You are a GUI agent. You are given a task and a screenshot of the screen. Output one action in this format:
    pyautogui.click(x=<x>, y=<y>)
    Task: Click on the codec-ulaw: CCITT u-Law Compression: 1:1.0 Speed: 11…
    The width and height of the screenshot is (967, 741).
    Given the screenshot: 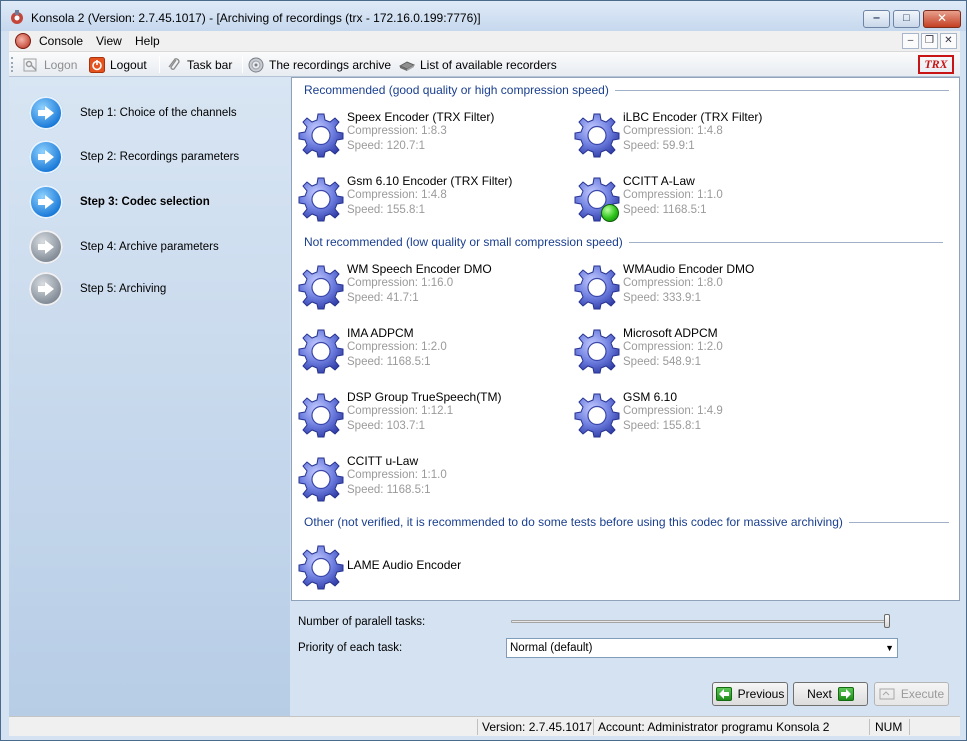 What is the action you would take?
    pyautogui.click(x=428, y=479)
    